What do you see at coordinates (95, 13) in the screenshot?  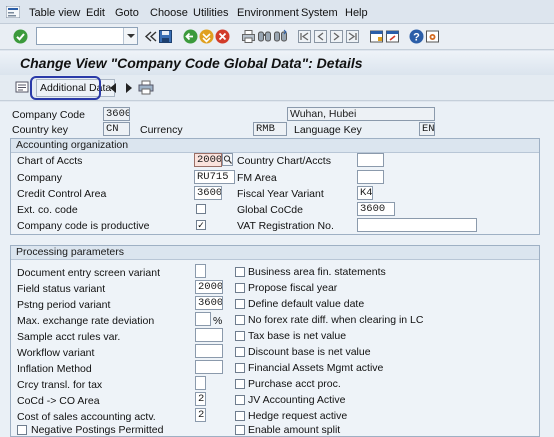 I see `menu-edit: Edit` at bounding box center [95, 13].